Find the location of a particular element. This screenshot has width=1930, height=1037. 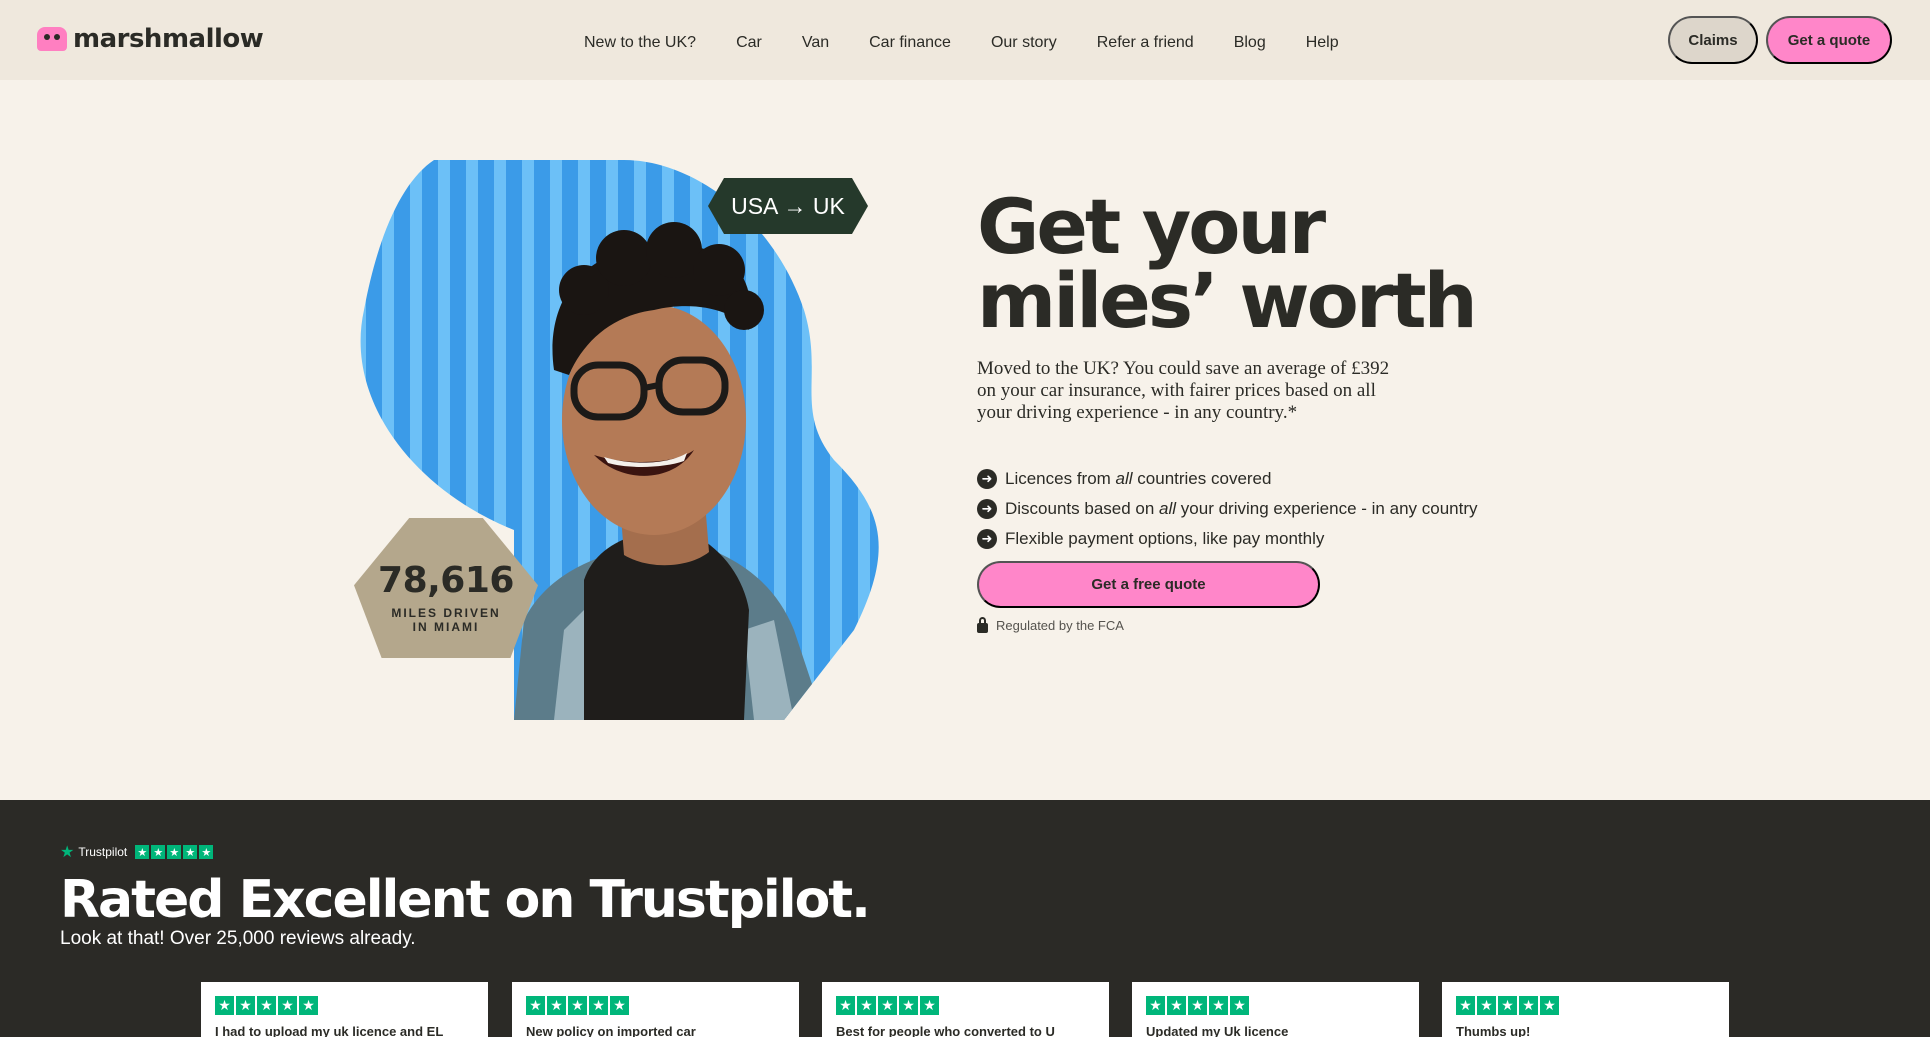

review-text: New policy on imported car is located at coordinates (611, 1030).